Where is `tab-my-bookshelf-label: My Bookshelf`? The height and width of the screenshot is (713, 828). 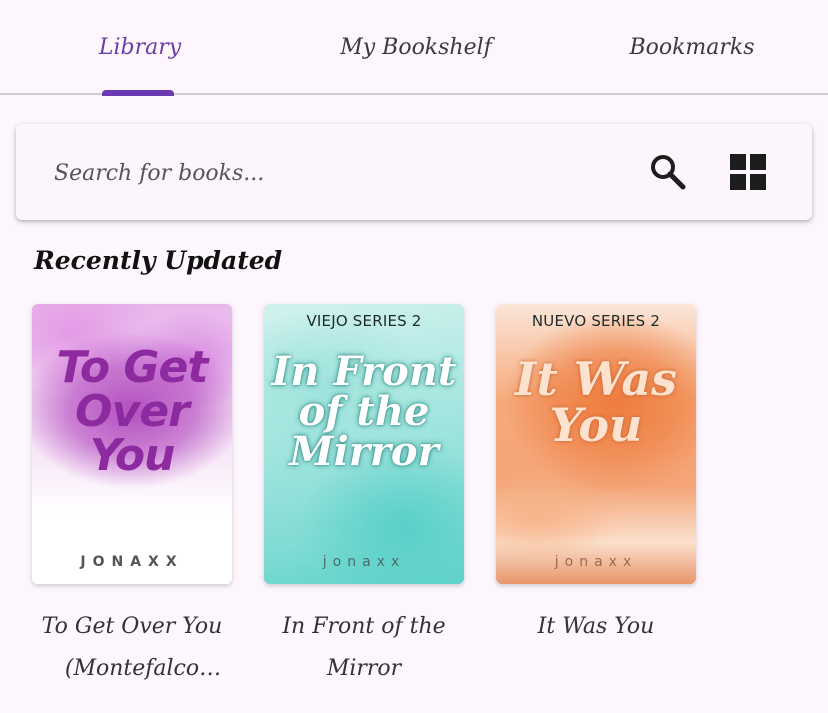 tab-my-bookshelf-label: My Bookshelf is located at coordinates (416, 47).